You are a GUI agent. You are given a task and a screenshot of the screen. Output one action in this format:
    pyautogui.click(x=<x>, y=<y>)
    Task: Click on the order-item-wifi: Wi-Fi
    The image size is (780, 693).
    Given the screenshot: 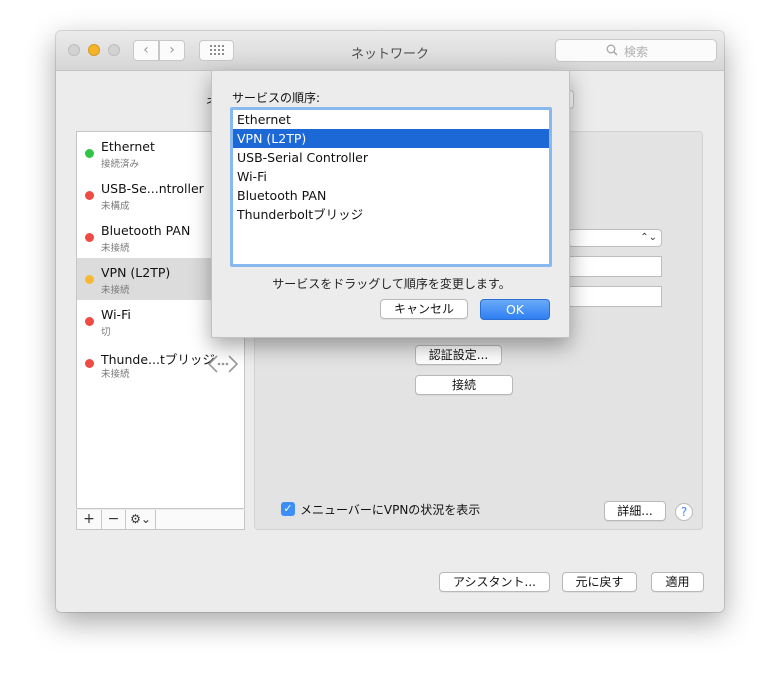 What is the action you would take?
    pyautogui.click(x=391, y=176)
    